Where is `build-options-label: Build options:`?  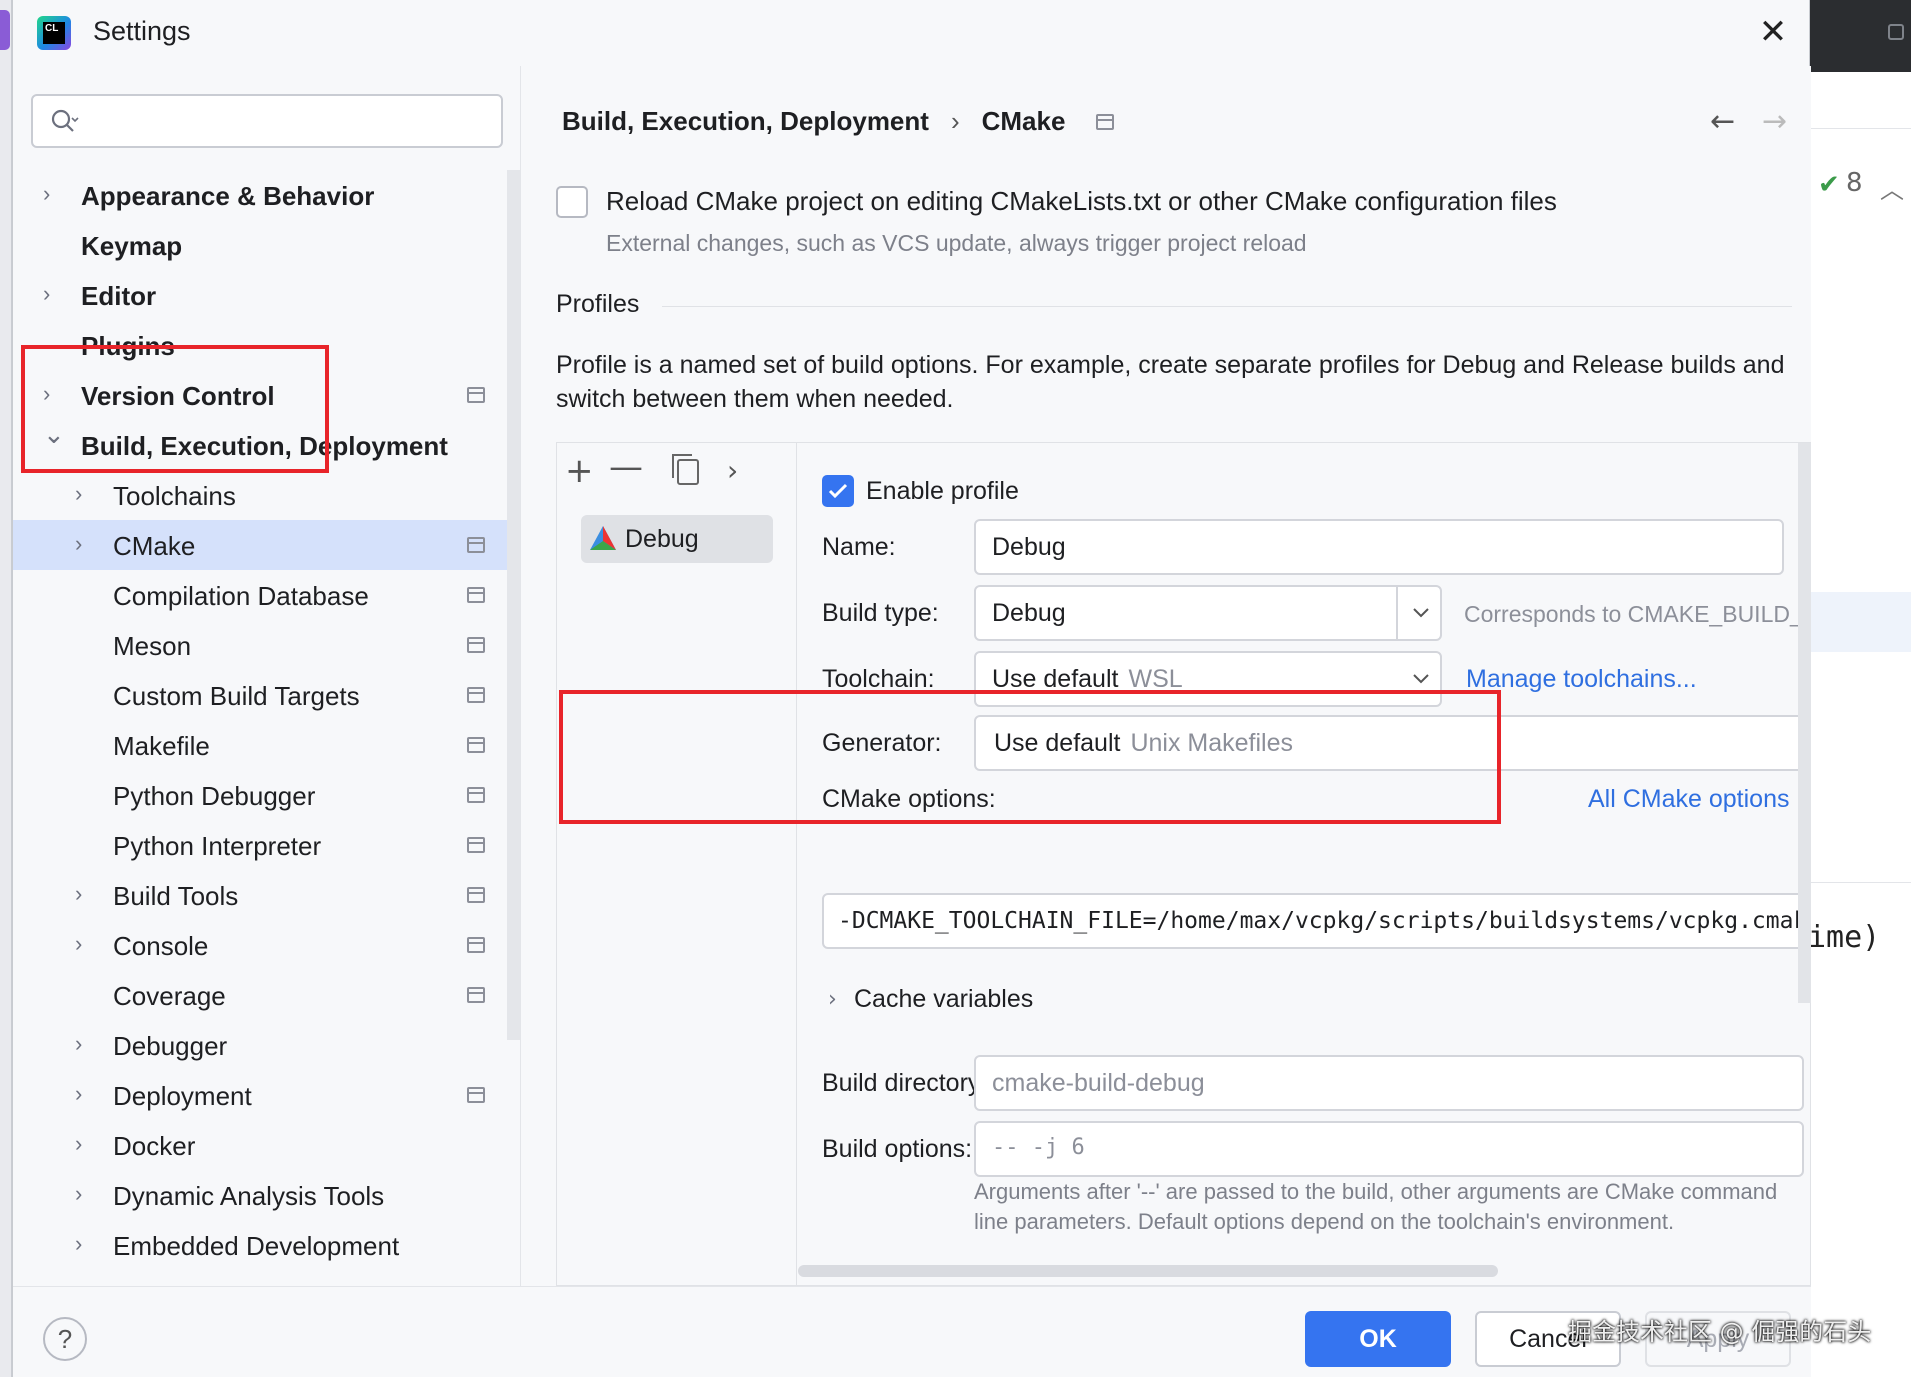
build-options-label: Build options: is located at coordinates (897, 1149).